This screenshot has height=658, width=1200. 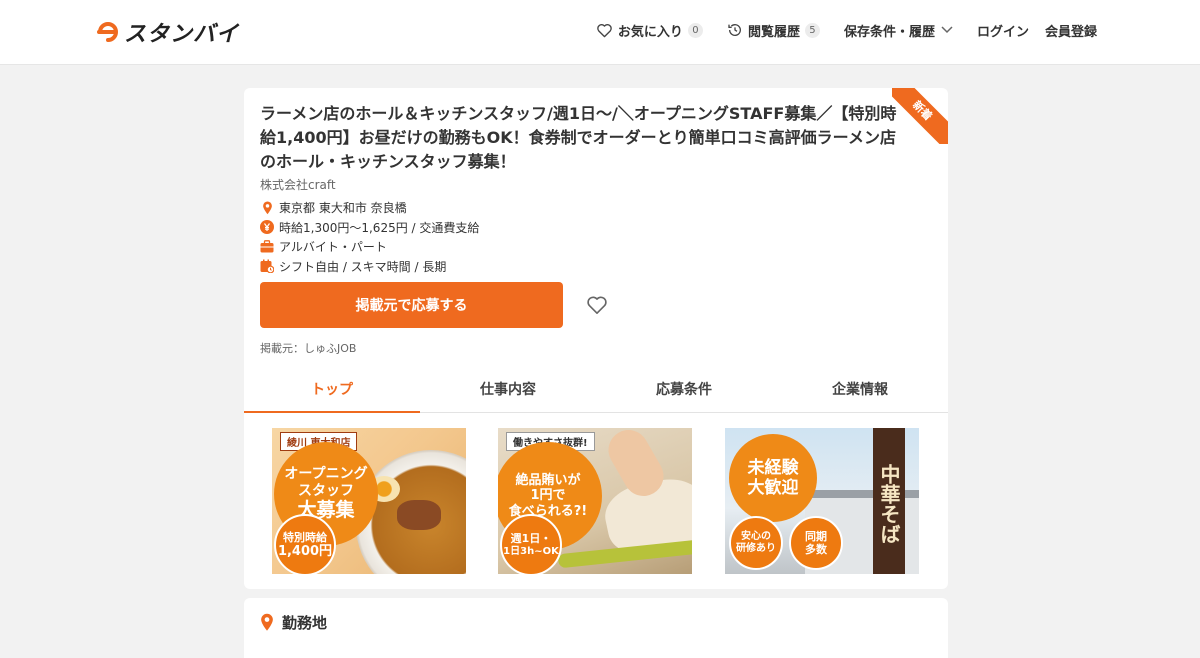 What do you see at coordinates (548, 496) in the screenshot?
I see `photo2-headline2: 1円で` at bounding box center [548, 496].